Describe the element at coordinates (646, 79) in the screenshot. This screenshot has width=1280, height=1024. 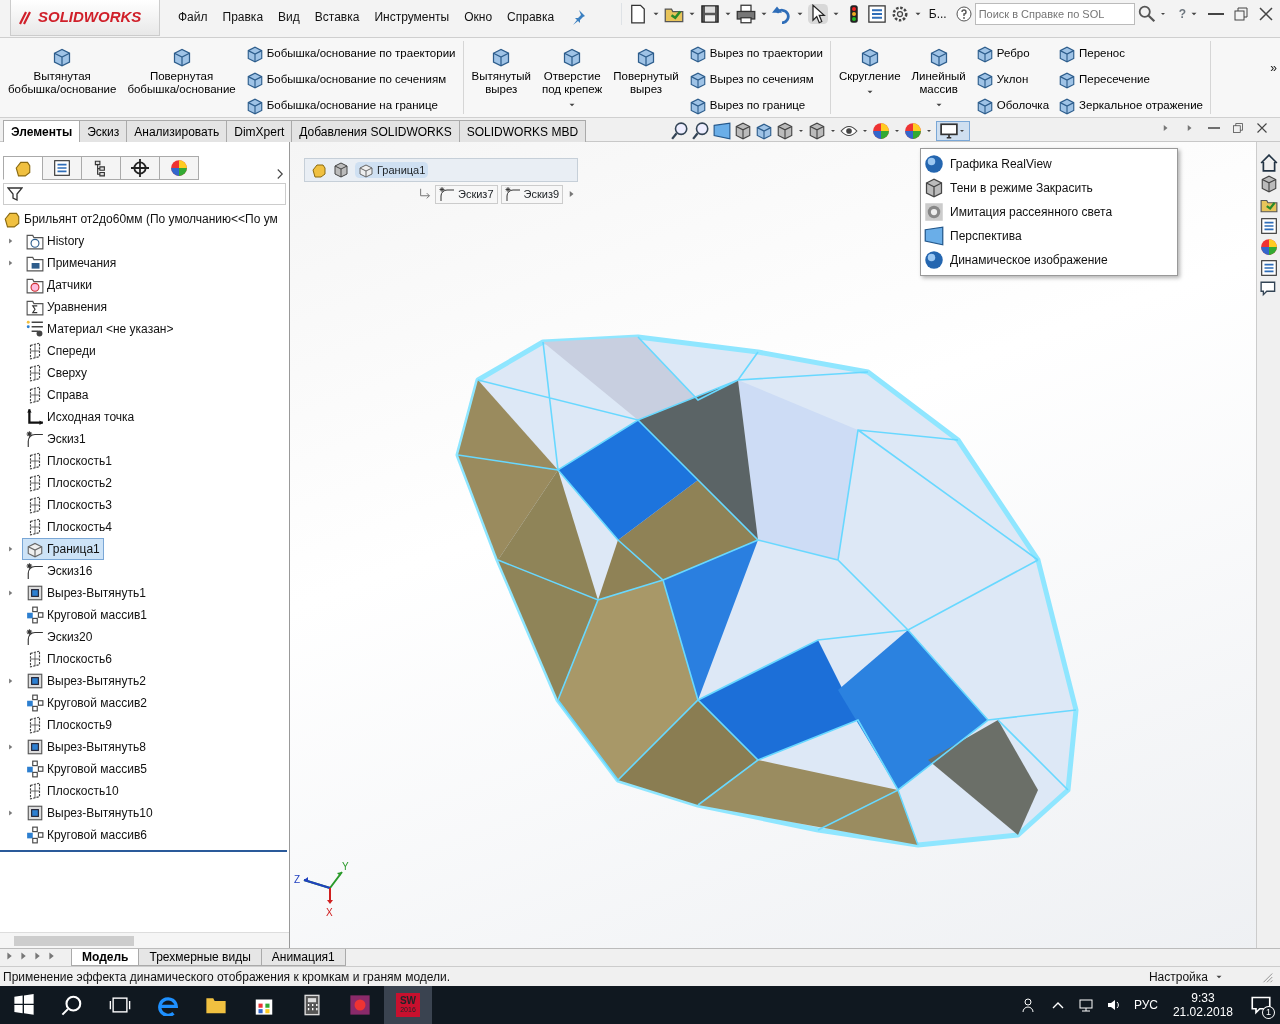
I see `ribbon-button: Повернутый вырез` at that location.